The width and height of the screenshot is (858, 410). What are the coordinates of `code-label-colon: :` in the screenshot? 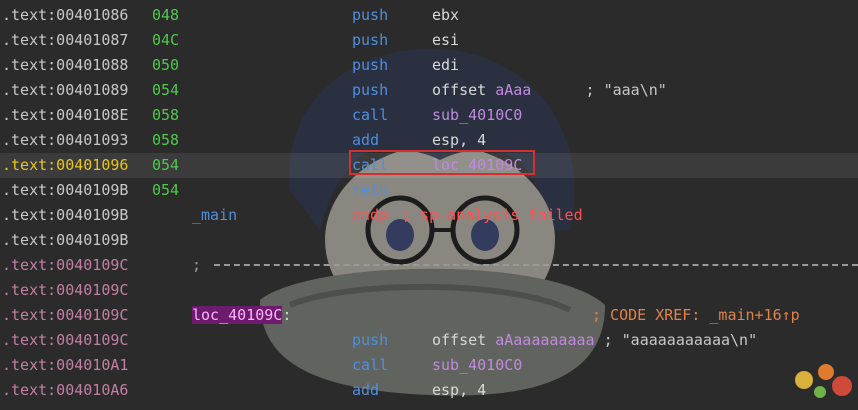 It's located at (287, 315).